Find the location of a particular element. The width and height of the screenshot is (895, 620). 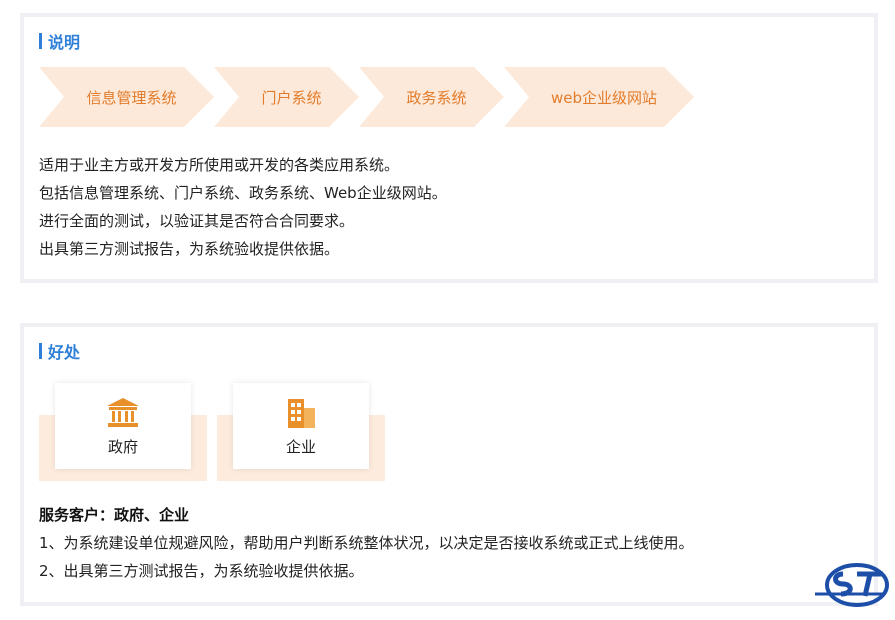

step-government: 政务系统 is located at coordinates (431, 97).